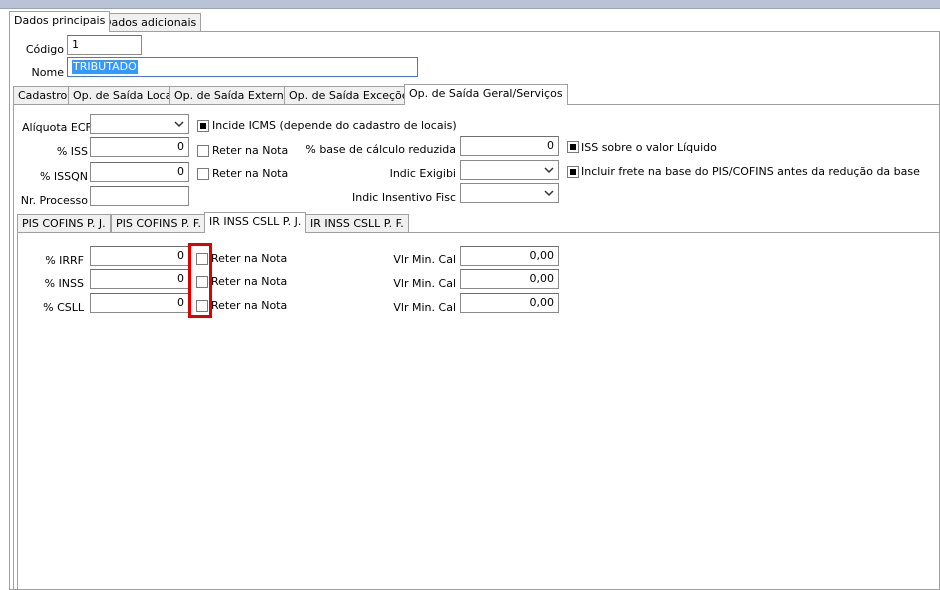 The image size is (940, 590). I want to click on tab-dados-principais: Dados principais, so click(60, 21).